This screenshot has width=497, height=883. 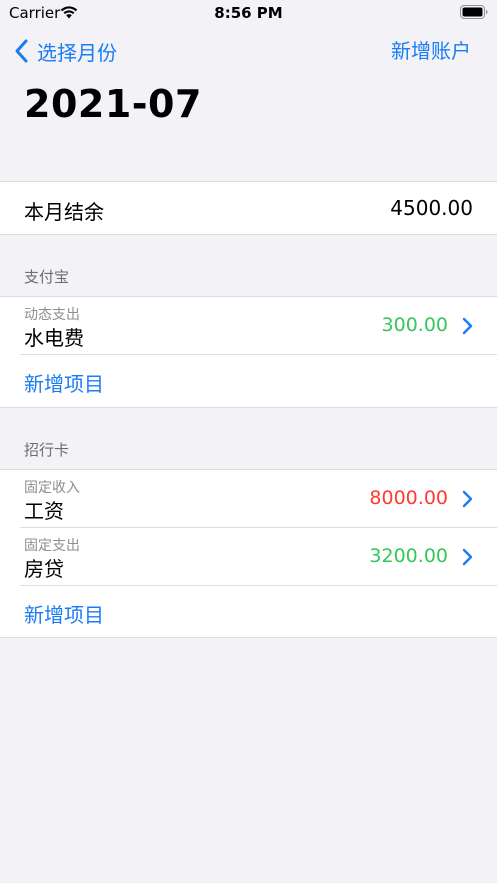 I want to click on item-amount: 8000.00, so click(x=408, y=498).